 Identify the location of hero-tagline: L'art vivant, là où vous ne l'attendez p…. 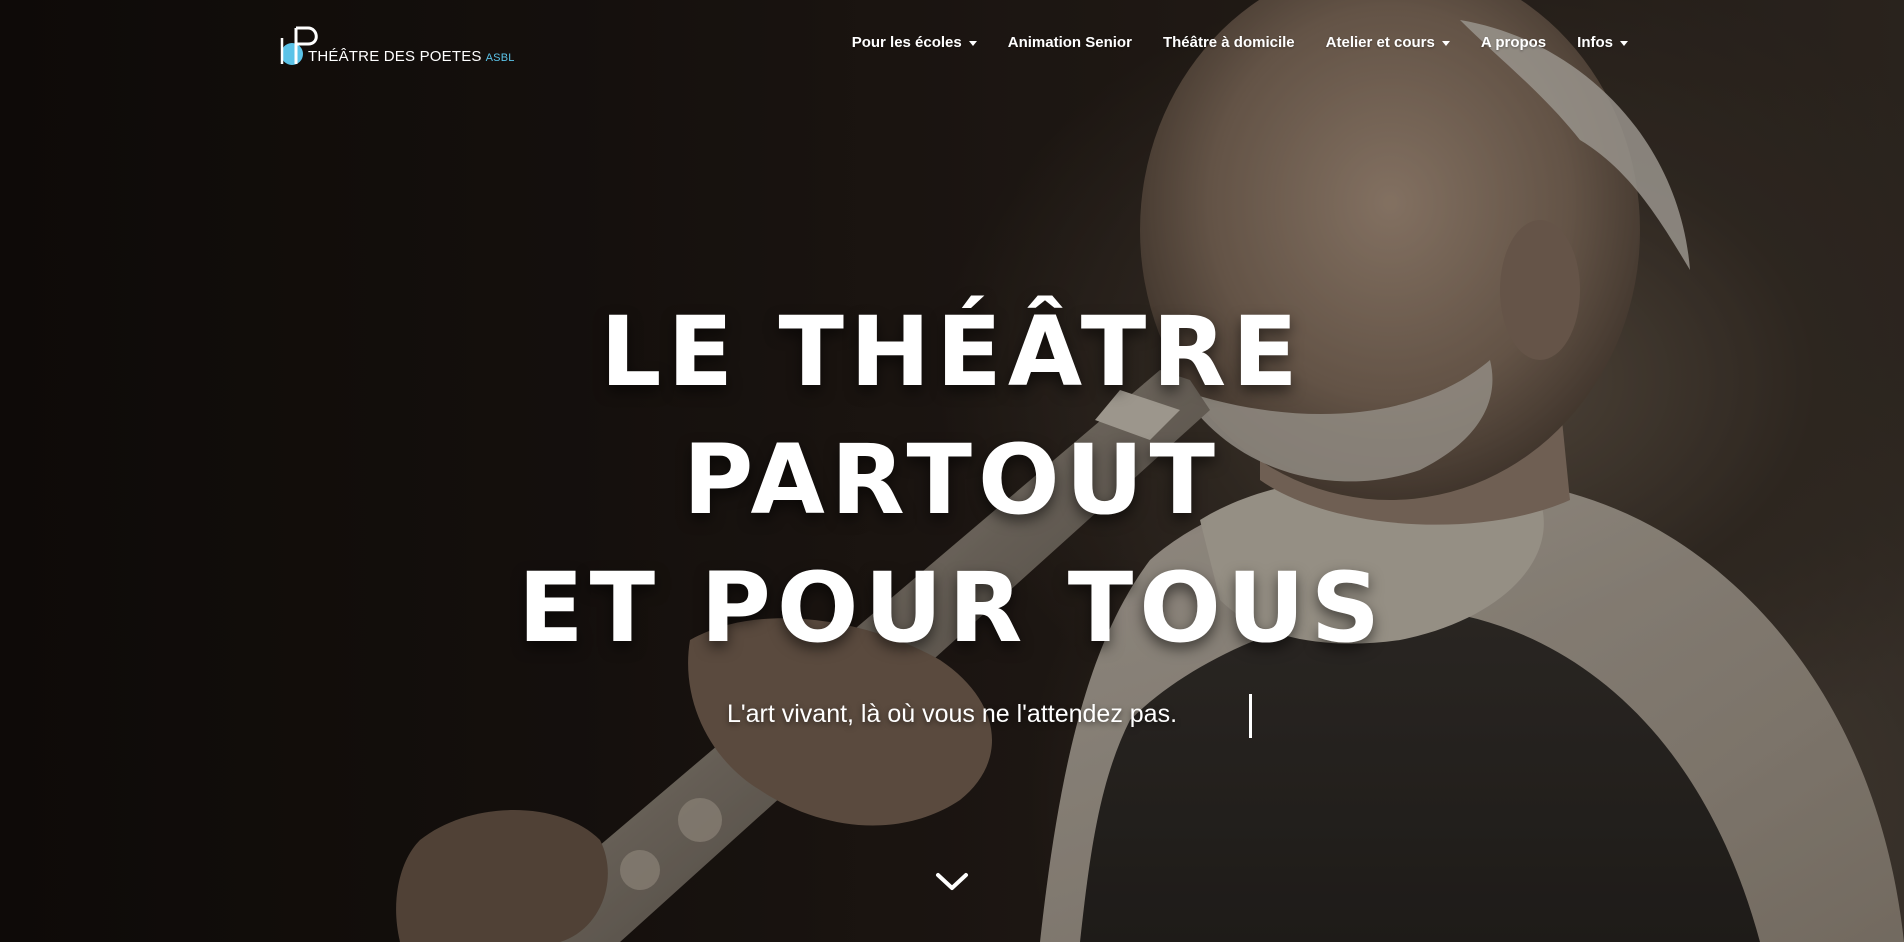
(952, 714).